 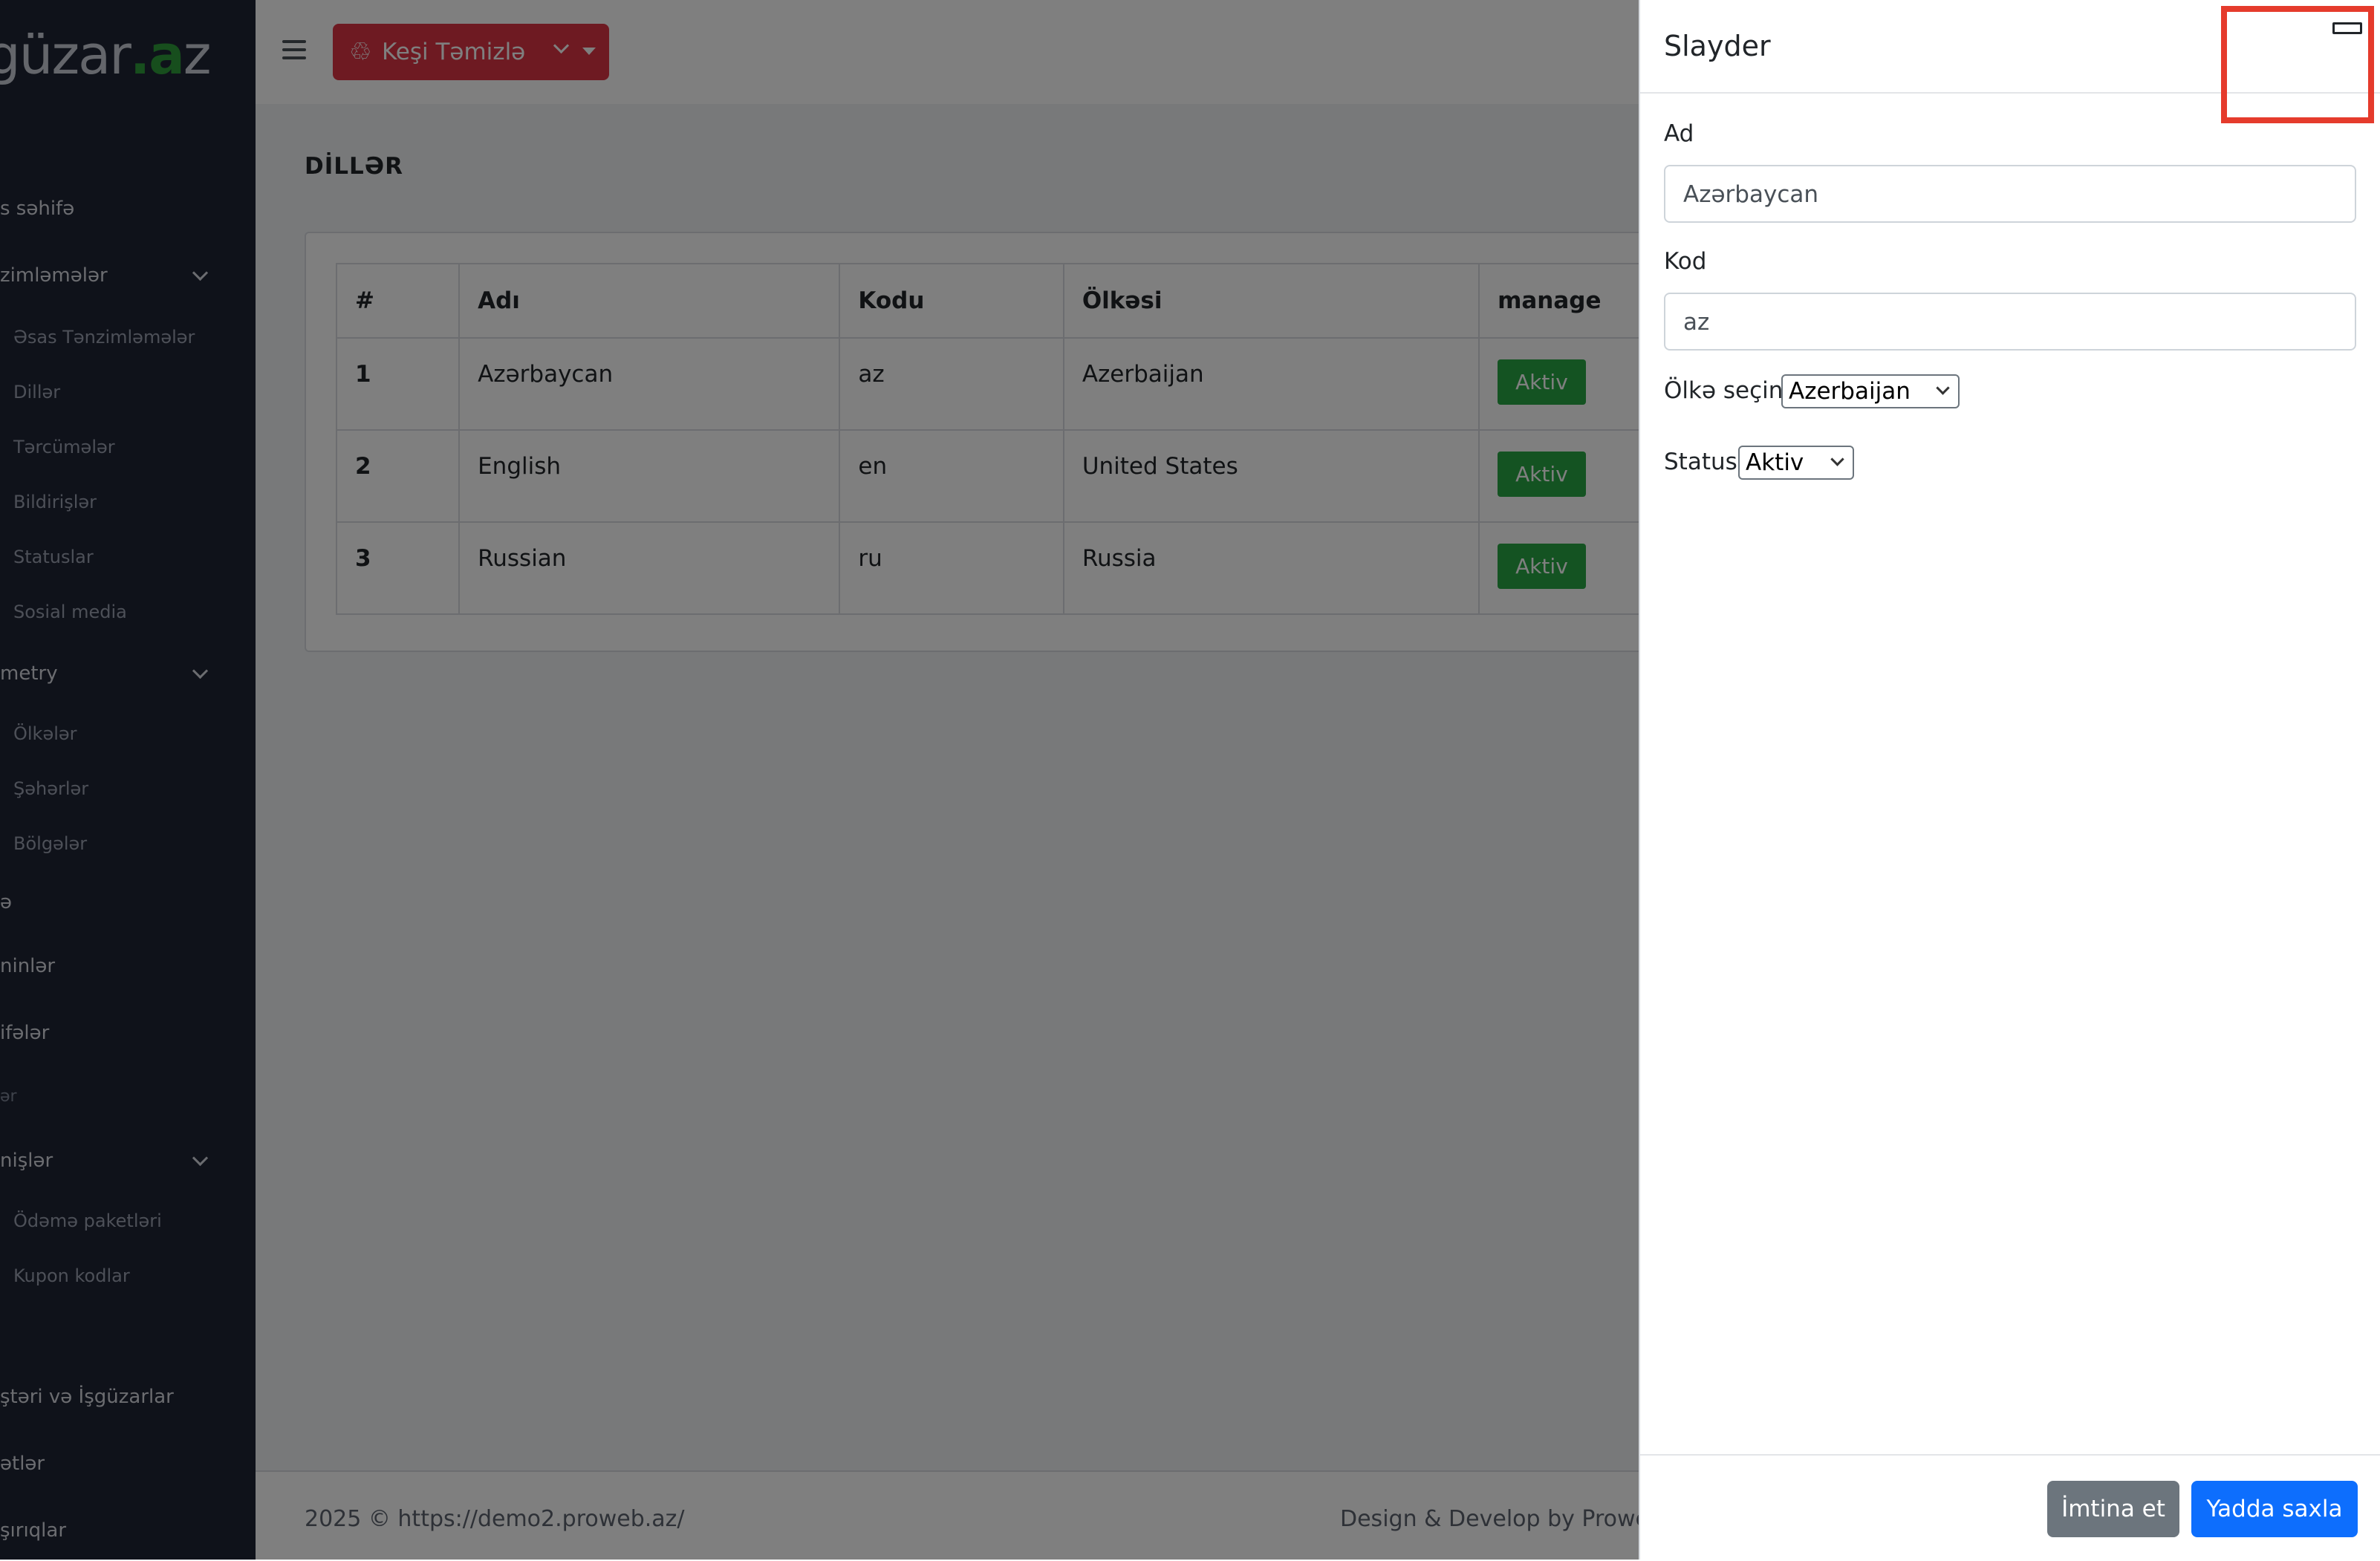 I want to click on status-label: Status, so click(x=1700, y=462).